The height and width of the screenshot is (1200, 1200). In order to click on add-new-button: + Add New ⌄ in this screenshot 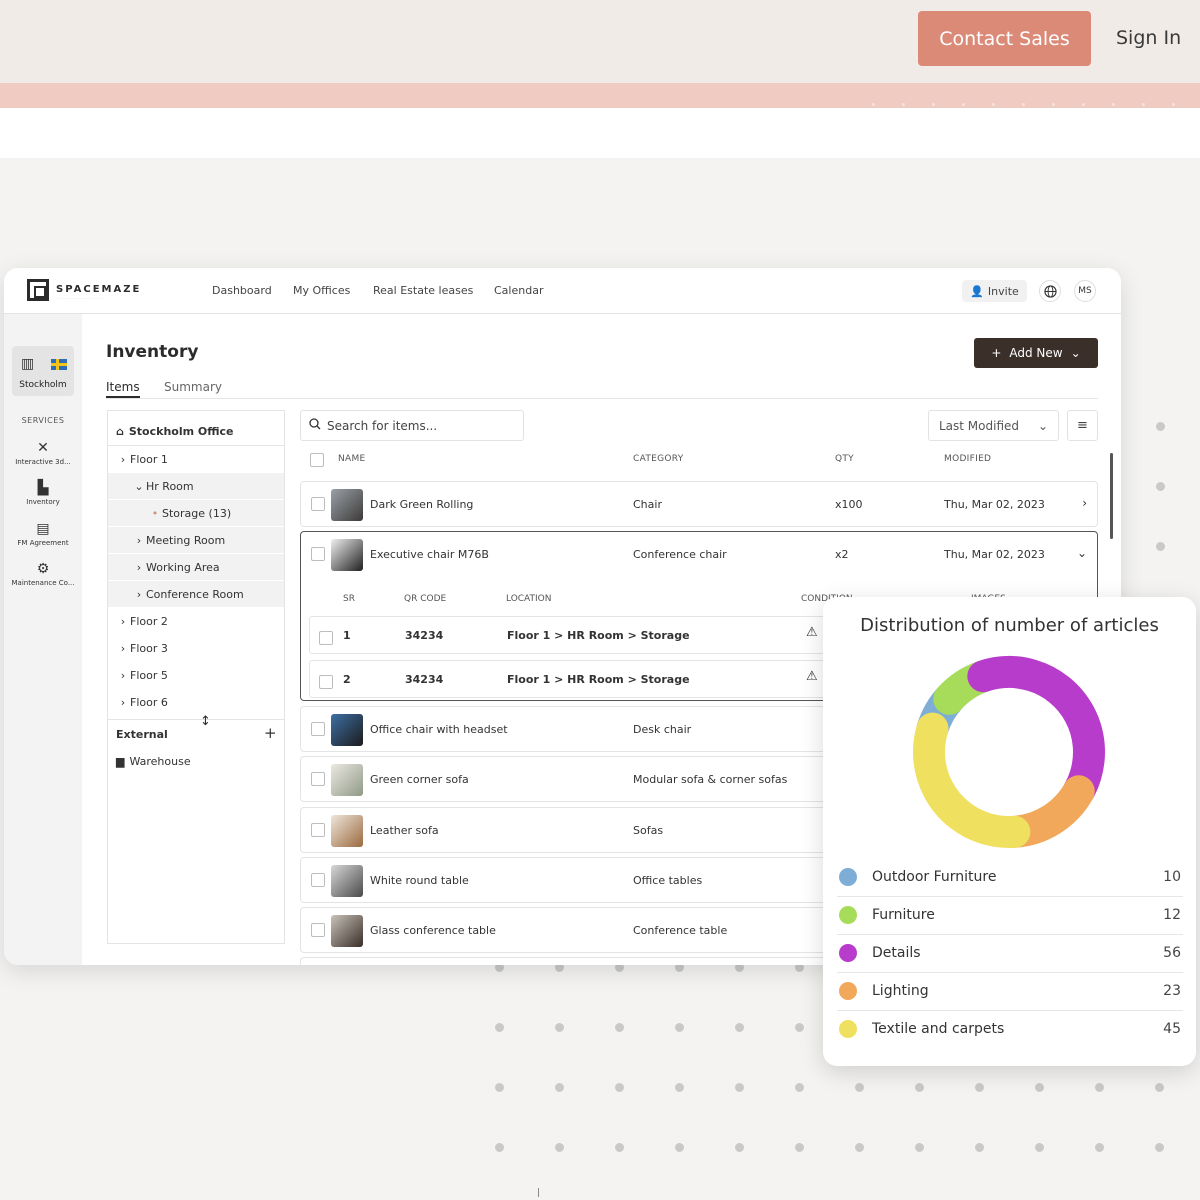, I will do `click(1036, 353)`.